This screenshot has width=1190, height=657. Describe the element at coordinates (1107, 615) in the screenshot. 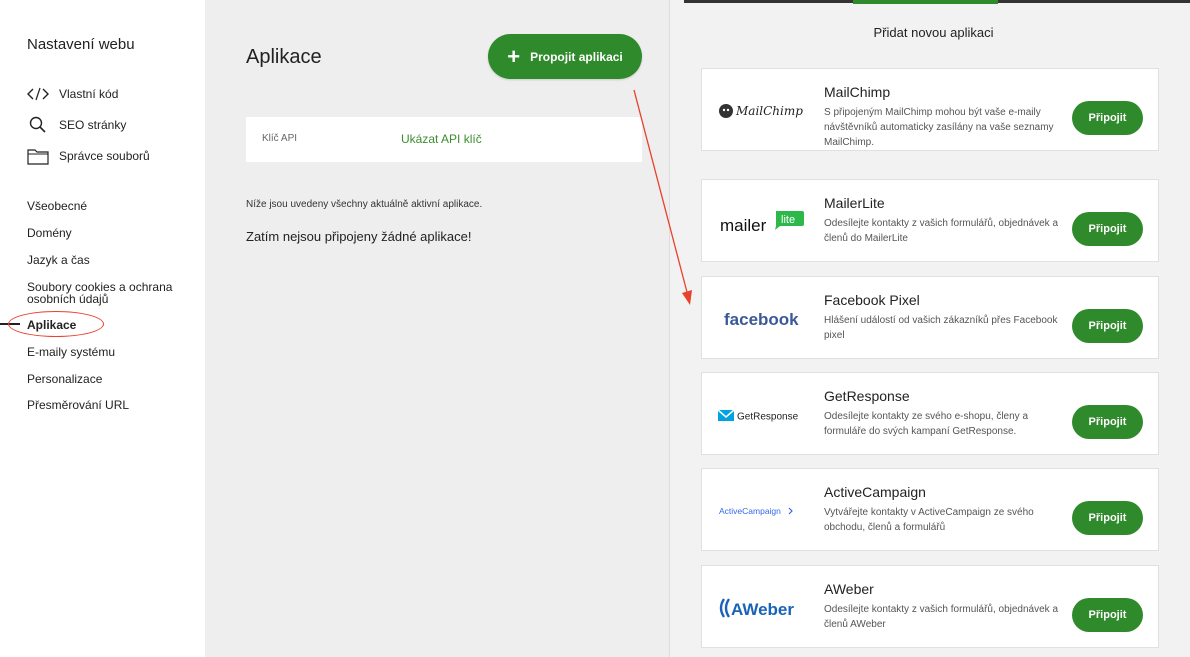

I see `connect-aweber-button: Připojit` at that location.